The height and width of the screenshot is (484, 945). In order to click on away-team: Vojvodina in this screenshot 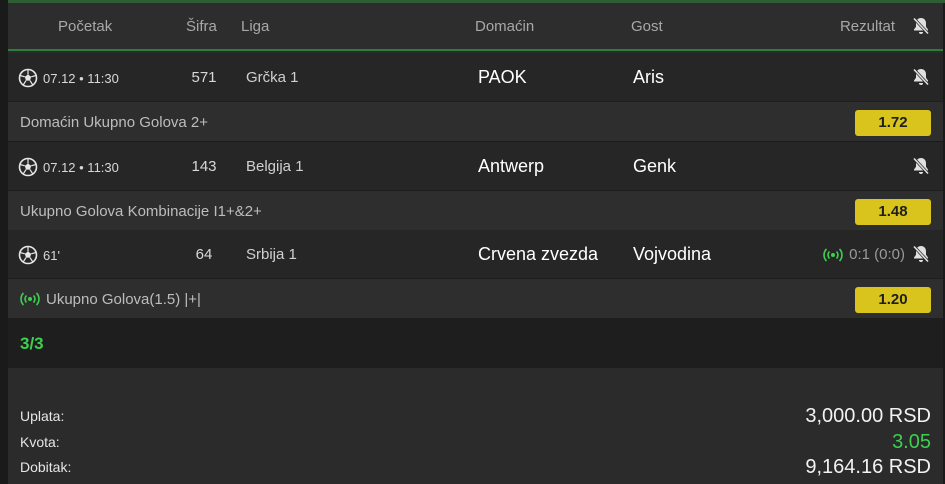, I will do `click(672, 254)`.